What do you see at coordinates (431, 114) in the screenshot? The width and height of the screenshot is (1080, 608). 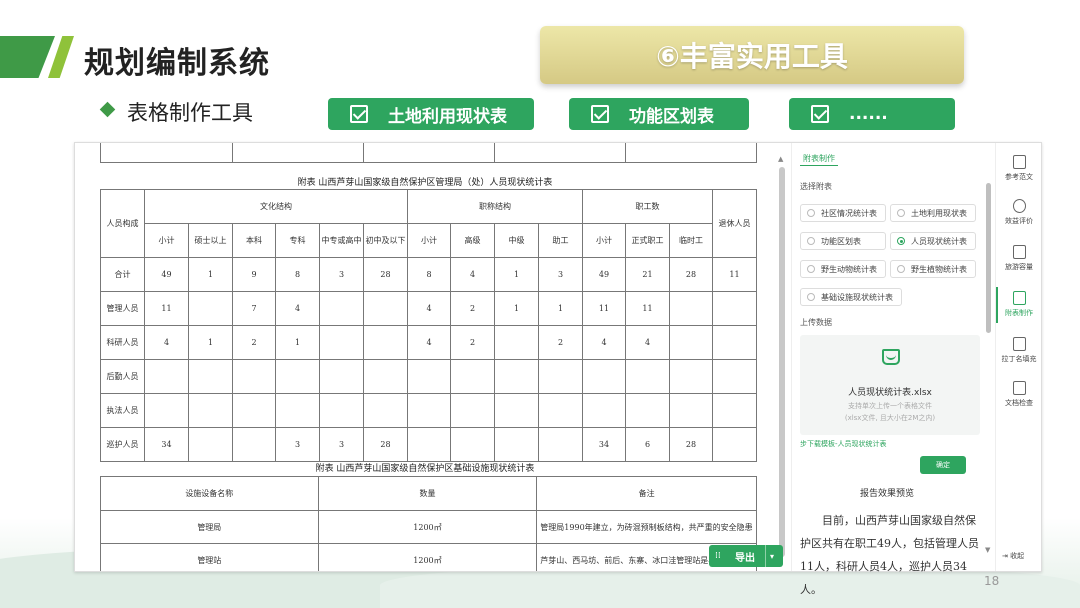 I see `feature-button-land-use: 土地利用现状表` at bounding box center [431, 114].